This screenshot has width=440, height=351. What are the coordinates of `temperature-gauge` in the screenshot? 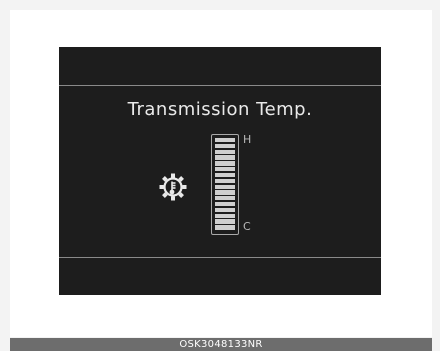 It's located at (225, 184).